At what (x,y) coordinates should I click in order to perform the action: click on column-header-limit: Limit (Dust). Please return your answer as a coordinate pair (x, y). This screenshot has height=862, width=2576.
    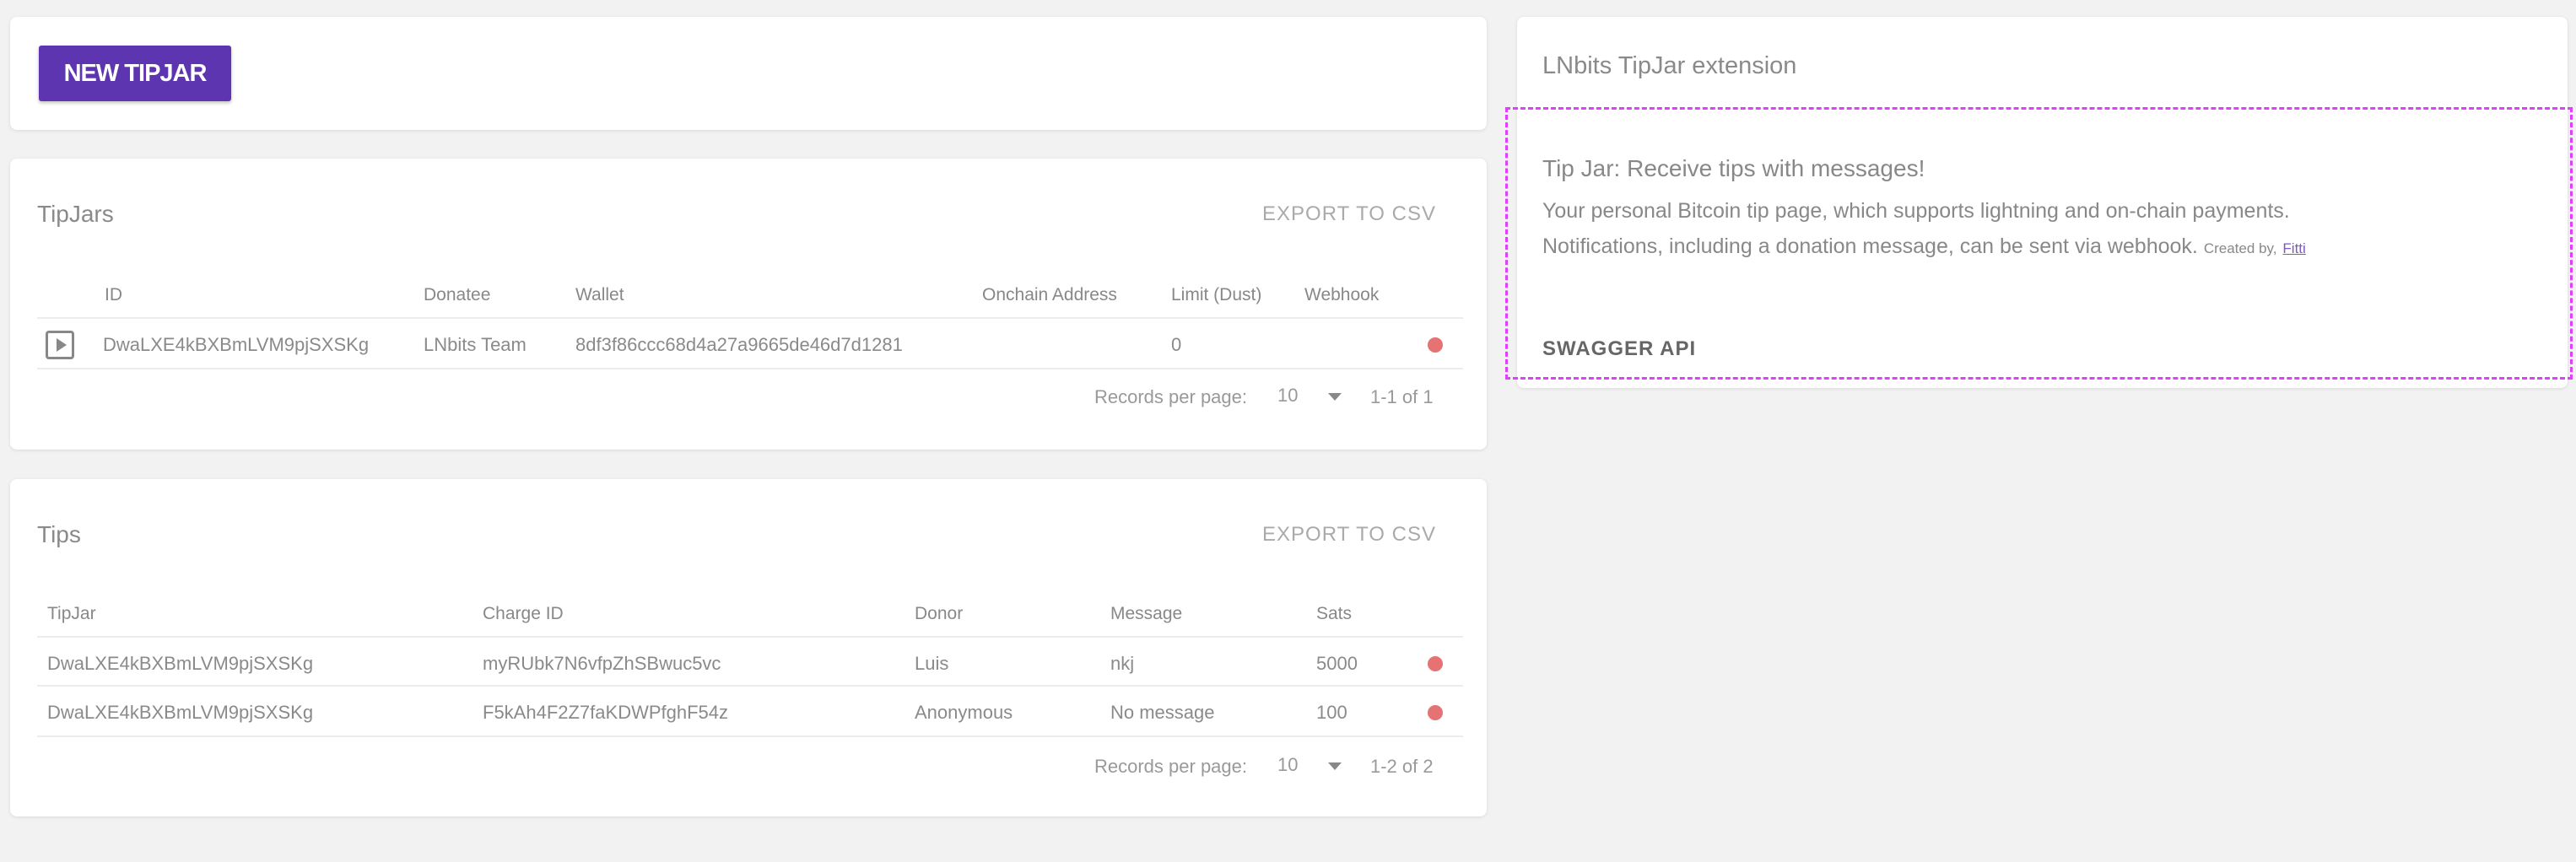
    Looking at the image, I should click on (1216, 295).